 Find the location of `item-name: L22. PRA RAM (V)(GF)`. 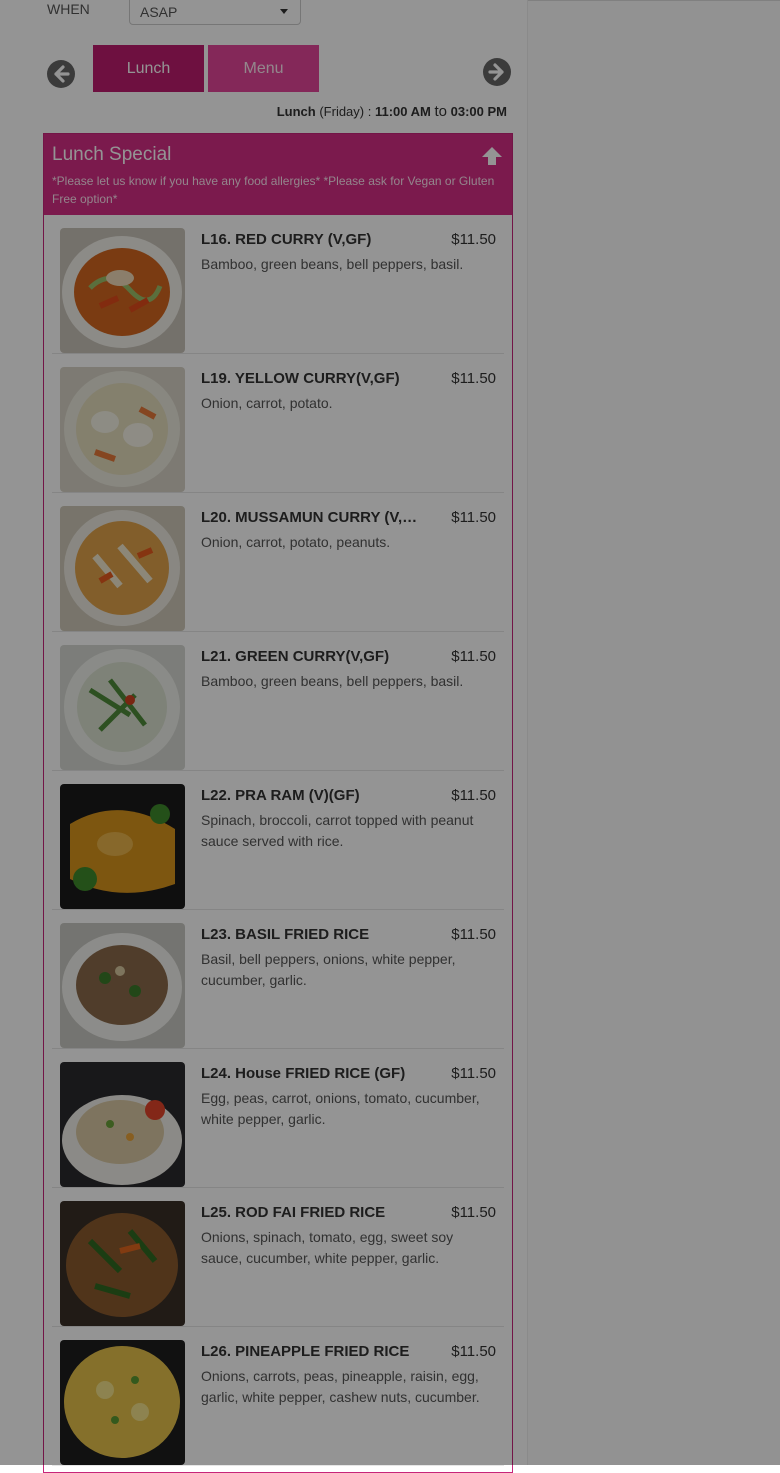

item-name: L22. PRA RAM (V)(GF) is located at coordinates (280, 795).